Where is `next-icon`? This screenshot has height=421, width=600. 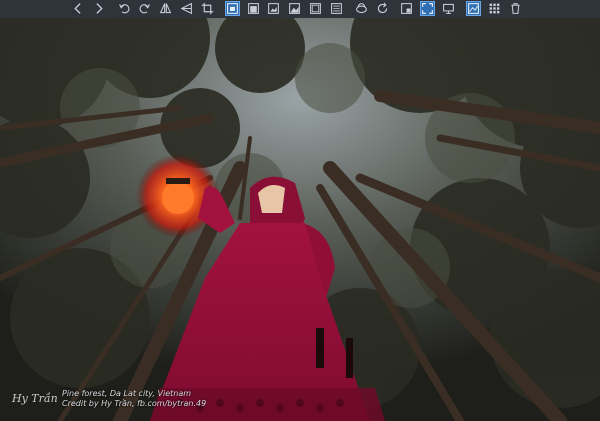
next-icon is located at coordinates (98, 8).